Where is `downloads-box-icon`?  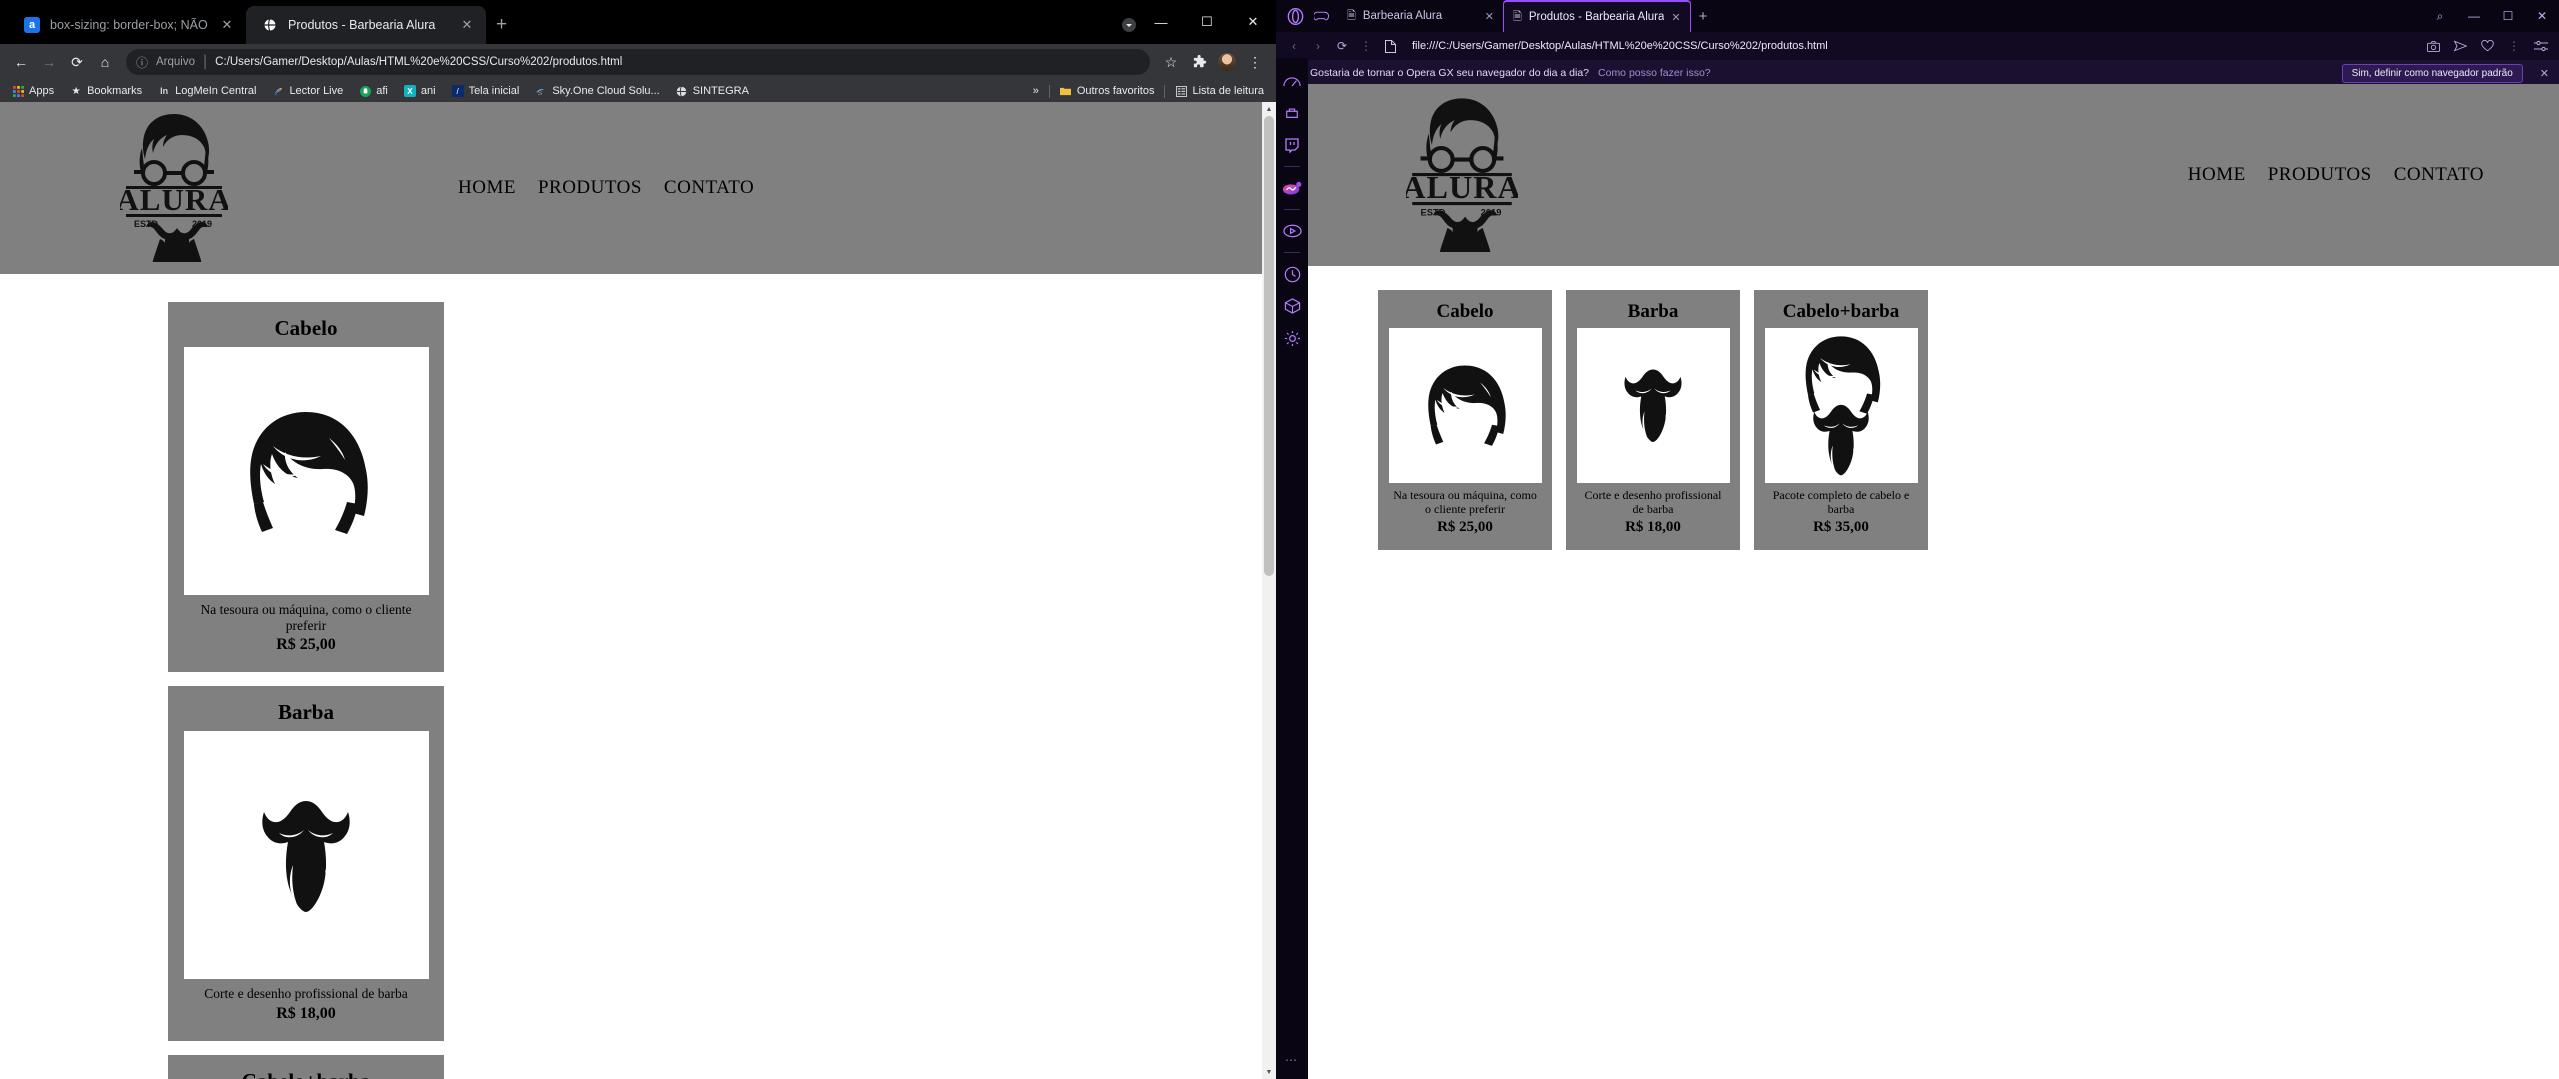
downloads-box-icon is located at coordinates (1292, 306).